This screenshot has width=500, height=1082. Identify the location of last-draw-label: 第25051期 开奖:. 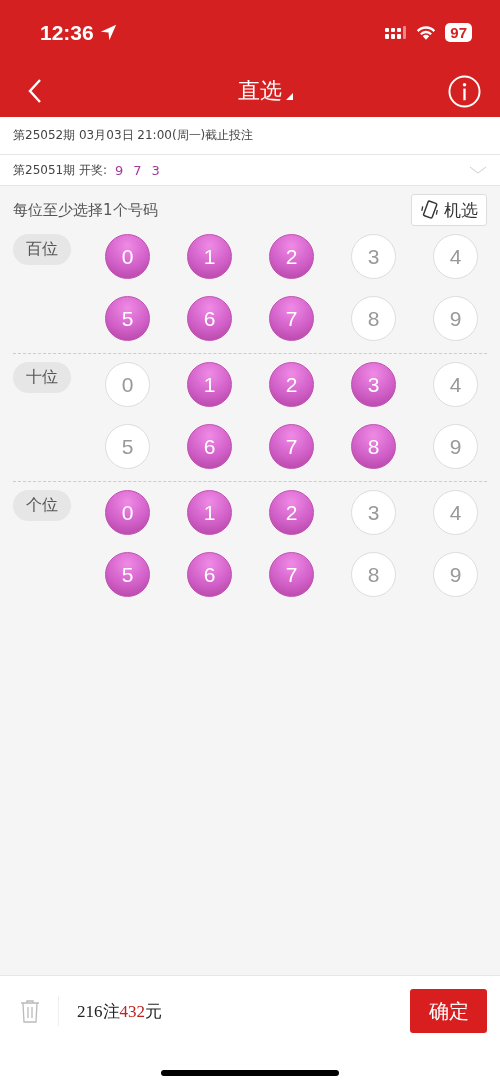
(60, 170).